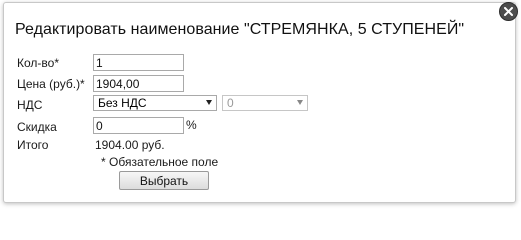 This screenshot has height=240, width=521. Describe the element at coordinates (37, 127) in the screenshot. I see `discount-label: Скидка` at that location.